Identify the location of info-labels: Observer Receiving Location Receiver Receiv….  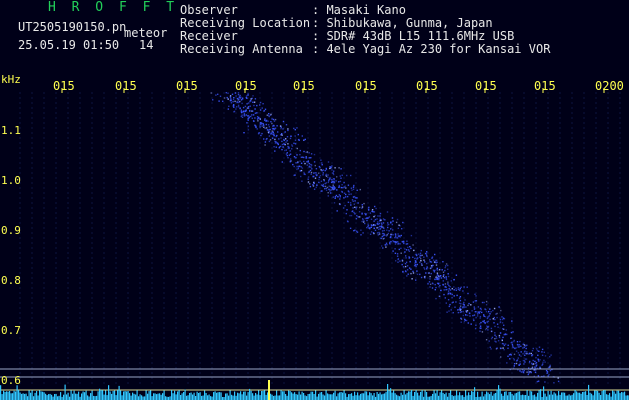
(245, 30).